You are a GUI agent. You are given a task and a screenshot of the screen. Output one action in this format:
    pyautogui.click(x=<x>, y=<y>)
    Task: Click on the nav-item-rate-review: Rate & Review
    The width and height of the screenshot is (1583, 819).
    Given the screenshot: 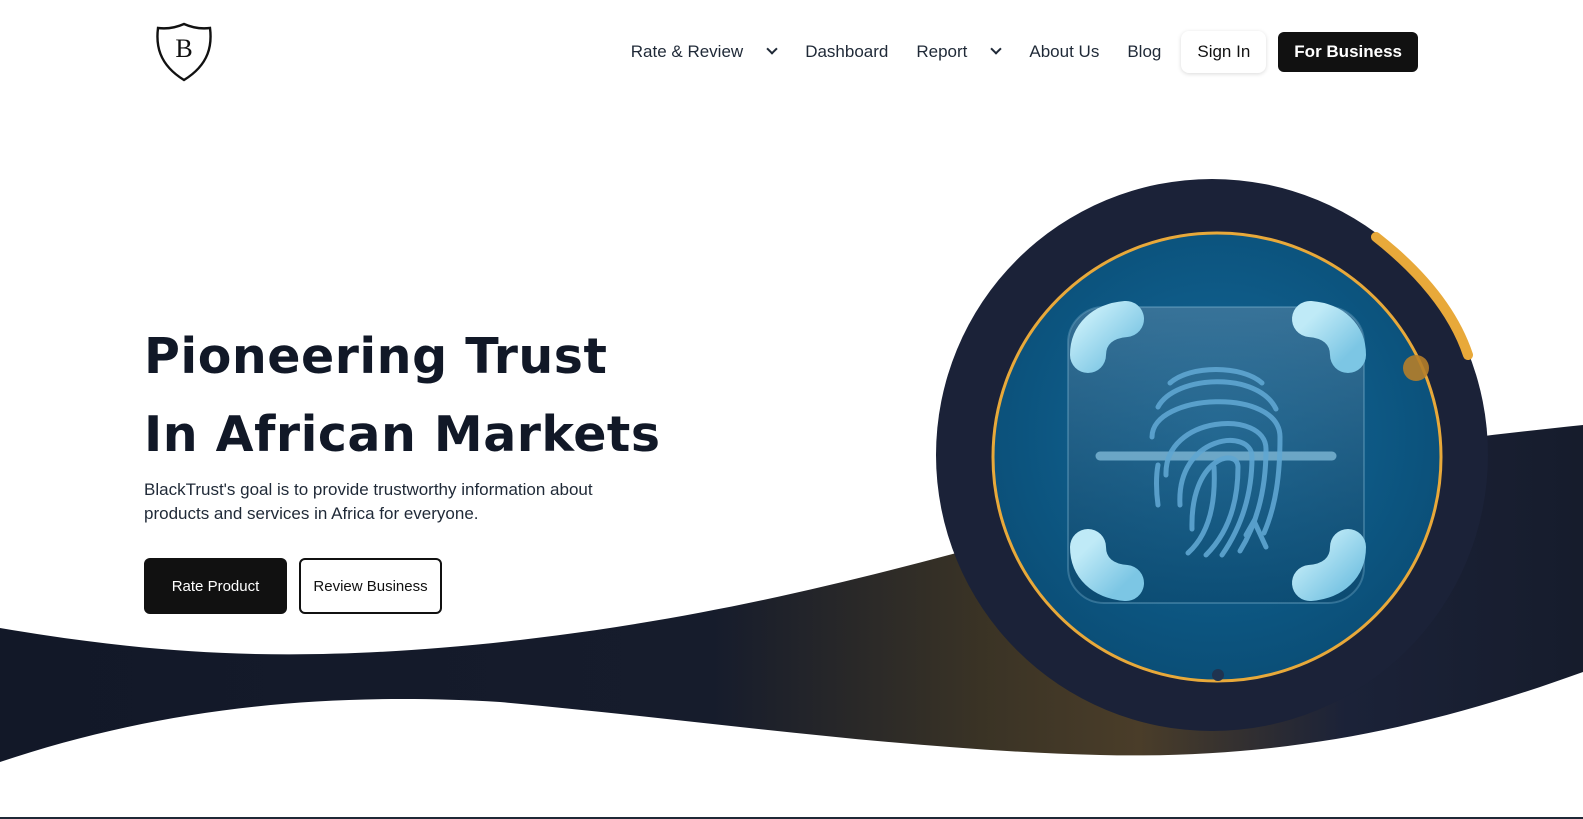 What is the action you would take?
    pyautogui.click(x=705, y=52)
    